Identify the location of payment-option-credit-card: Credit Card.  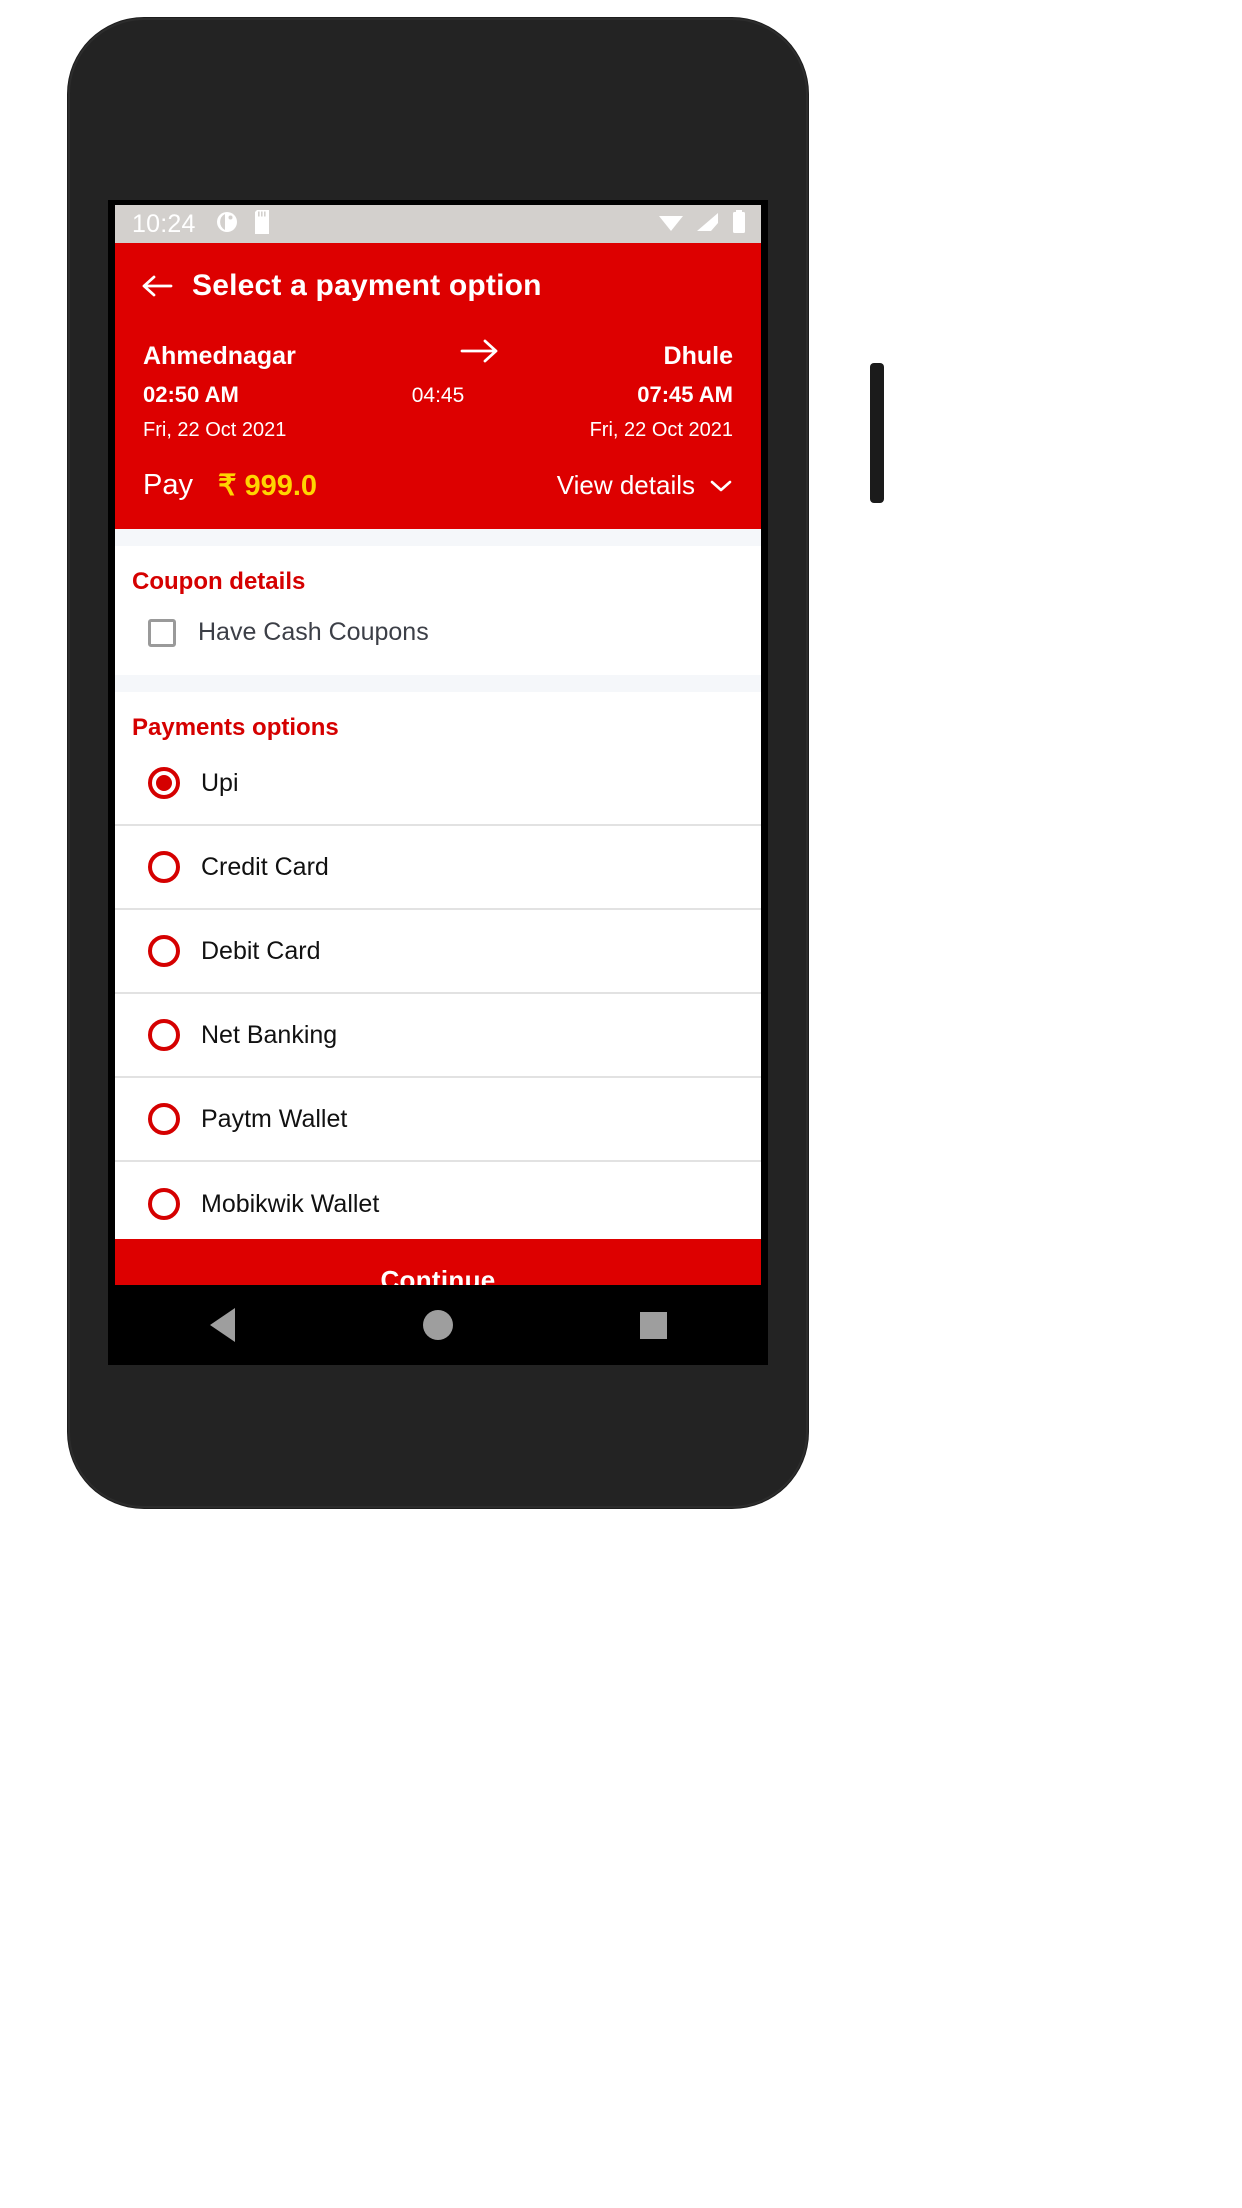
(438, 868).